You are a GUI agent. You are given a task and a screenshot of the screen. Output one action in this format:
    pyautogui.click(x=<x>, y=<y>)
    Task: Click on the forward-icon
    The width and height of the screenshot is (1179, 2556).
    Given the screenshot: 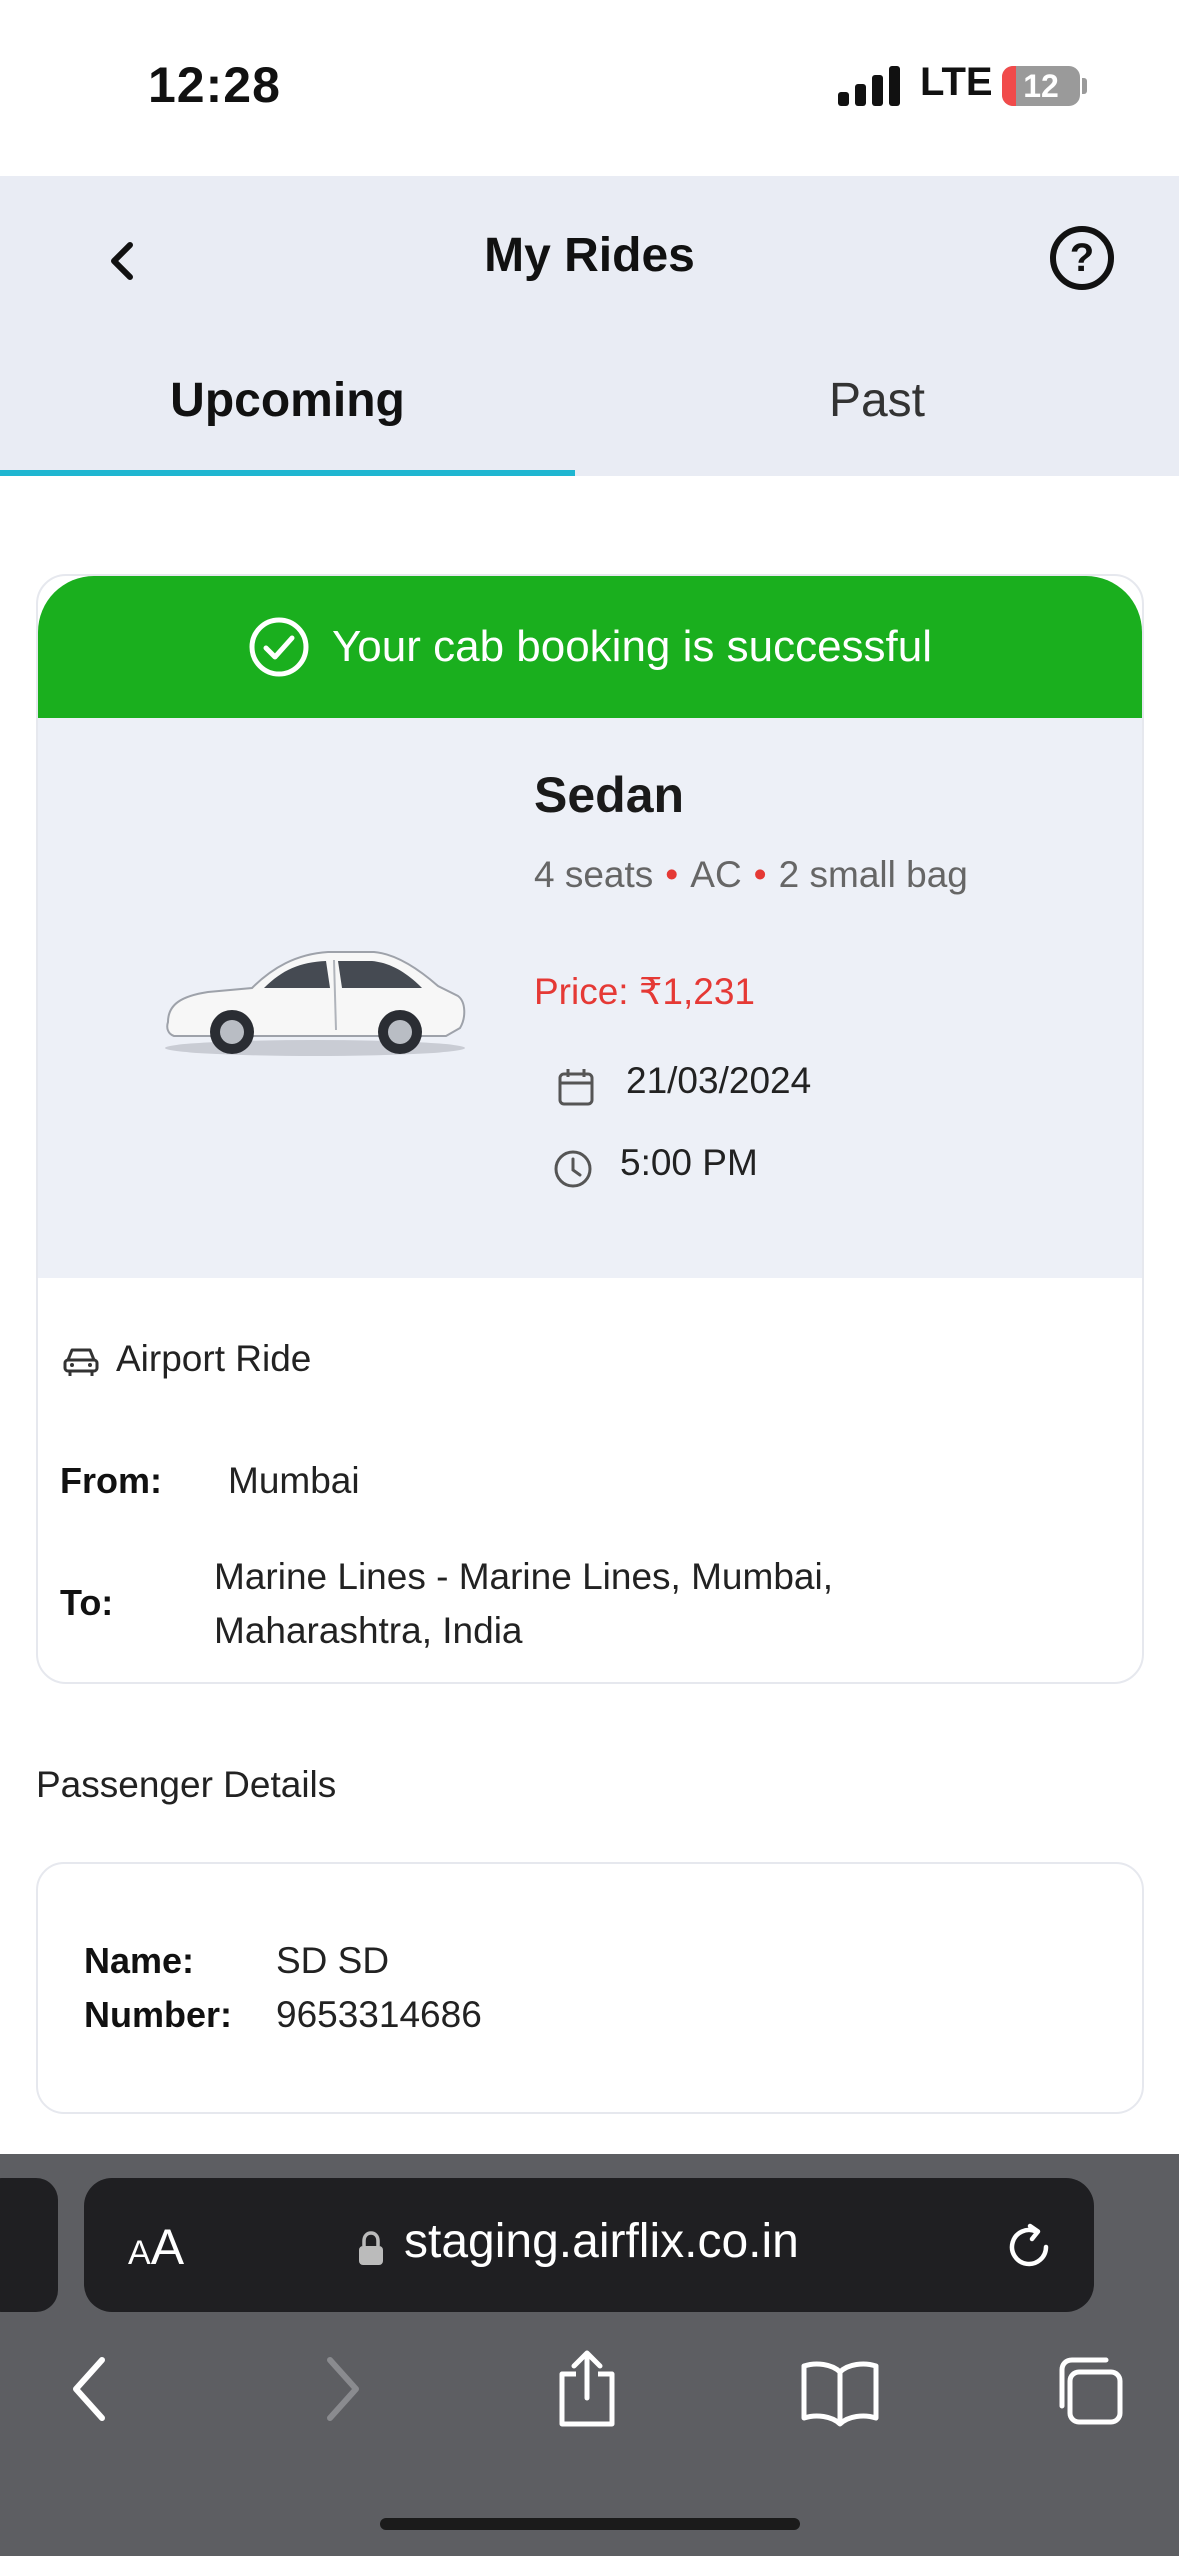 What is the action you would take?
    pyautogui.click(x=343, y=2389)
    